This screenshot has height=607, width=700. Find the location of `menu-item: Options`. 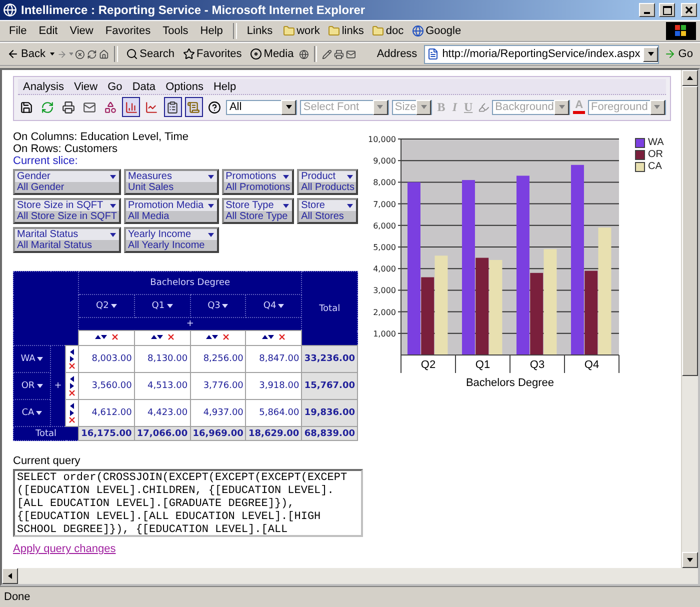

menu-item: Options is located at coordinates (184, 86).